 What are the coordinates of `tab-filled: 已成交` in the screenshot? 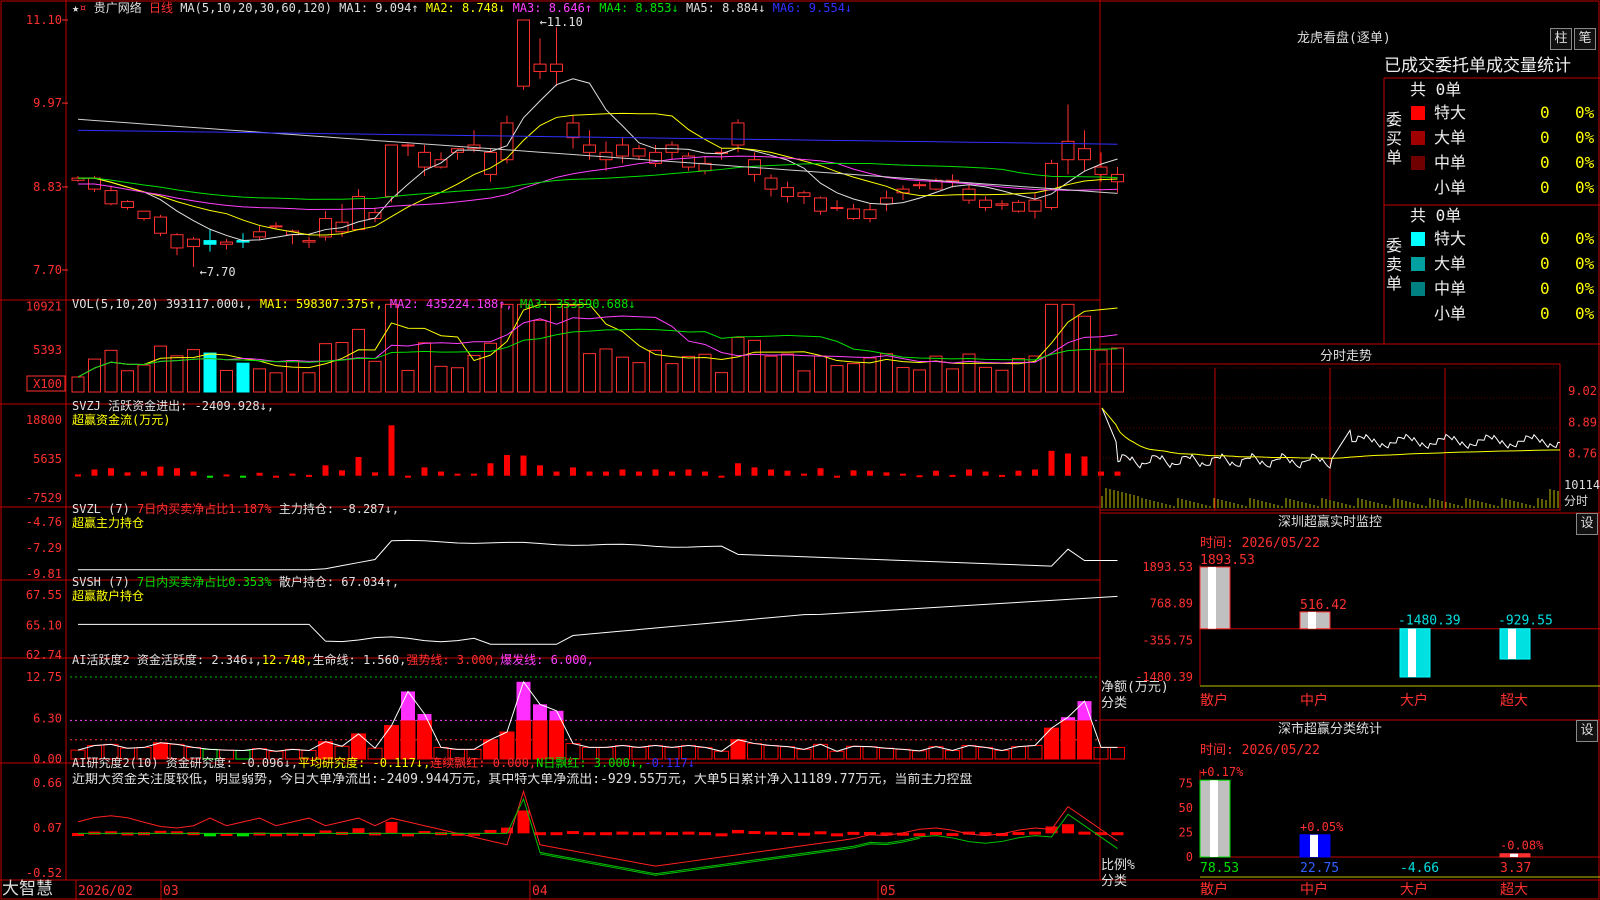 It's located at (1409, 66).